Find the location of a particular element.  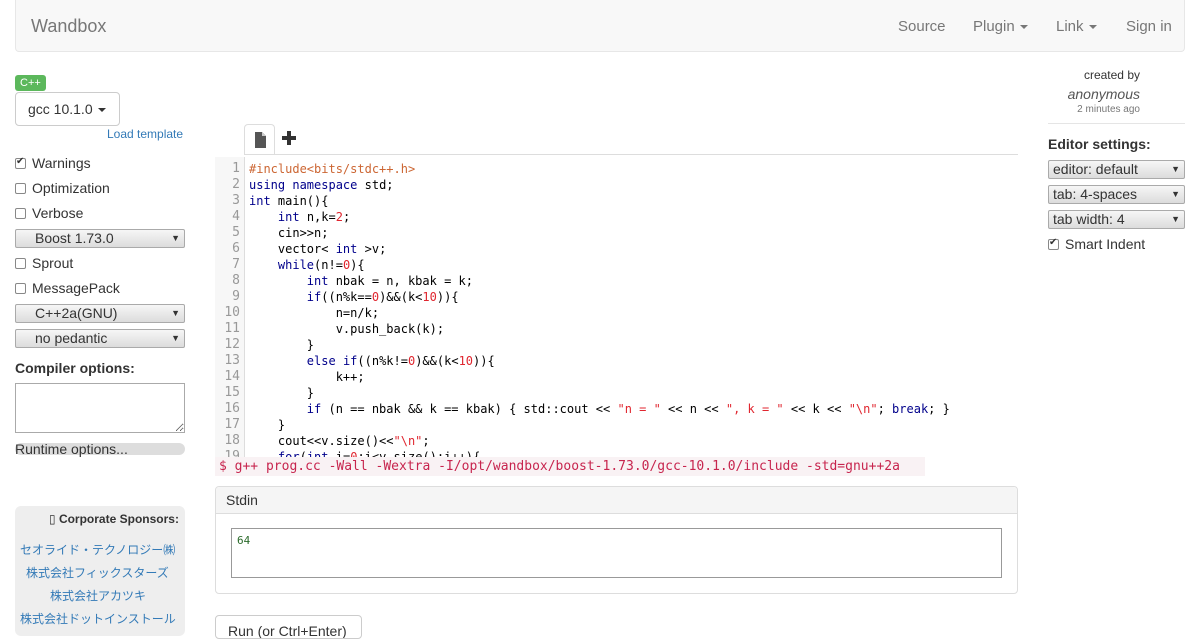

nav-plugin-dropdown: Plugin is located at coordinates (1000, 26).